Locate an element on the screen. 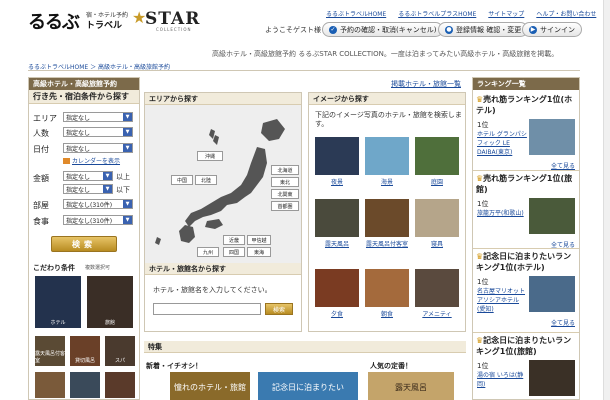  welcome-text: ようこそゲスト様 is located at coordinates (293, 30).